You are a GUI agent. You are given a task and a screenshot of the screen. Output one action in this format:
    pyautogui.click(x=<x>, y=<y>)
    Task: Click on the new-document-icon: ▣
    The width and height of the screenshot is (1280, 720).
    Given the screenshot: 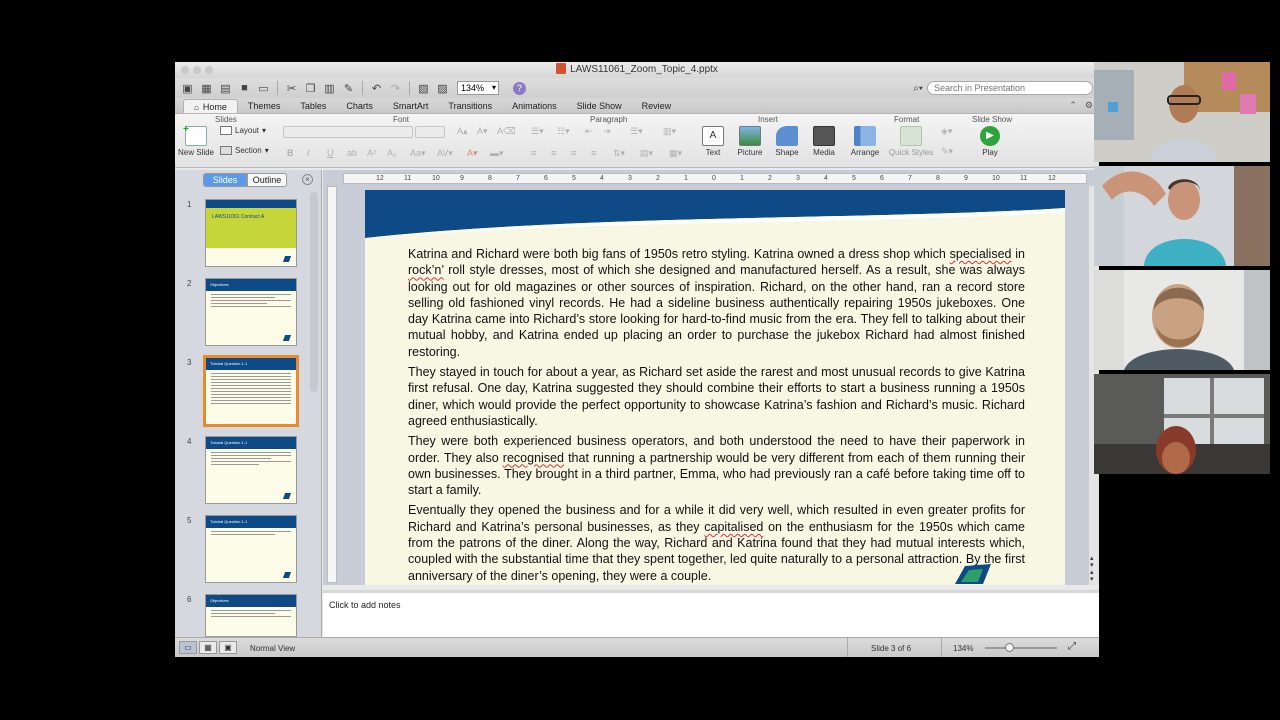 What is the action you would take?
    pyautogui.click(x=187, y=88)
    